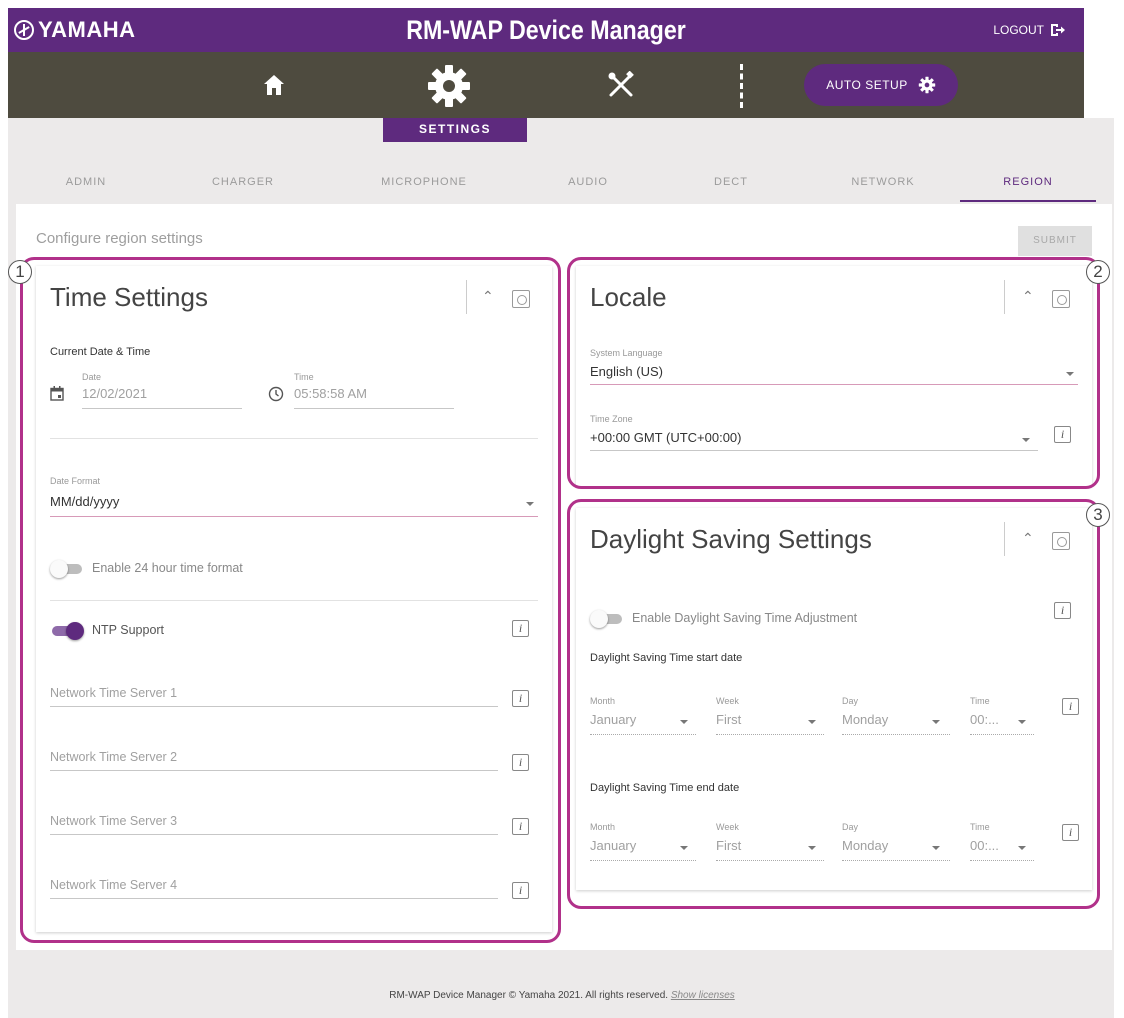 The image size is (1124, 1018). I want to click on top-bar: RM-WAP Device Manager YAMAHA LOGOUT, so click(546, 30).